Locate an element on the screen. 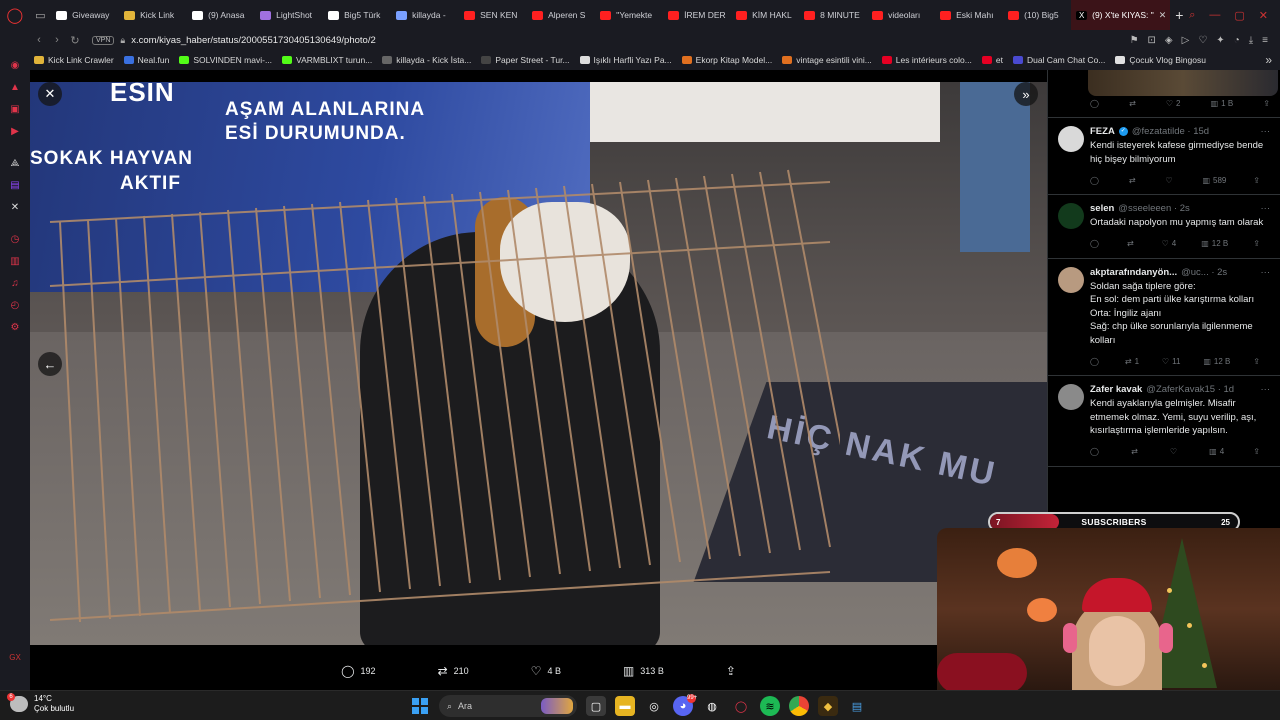  x-sidebar-icon: ✕ is located at coordinates (15, 207).